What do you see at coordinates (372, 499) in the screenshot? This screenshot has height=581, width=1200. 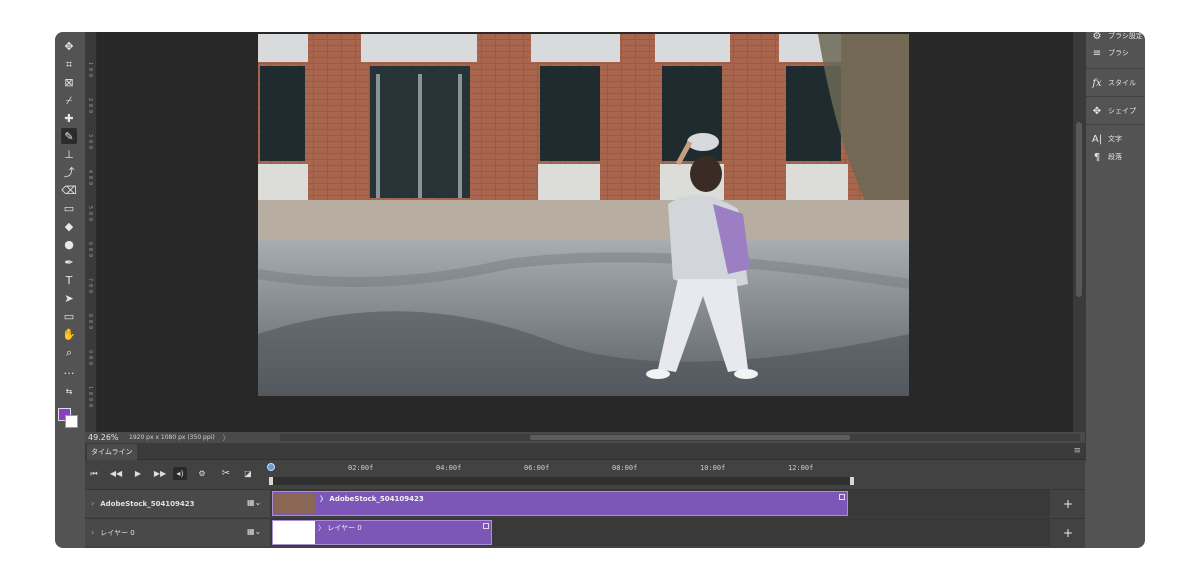 I see `clip-label: 〉 AdobeStock_504109423` at bounding box center [372, 499].